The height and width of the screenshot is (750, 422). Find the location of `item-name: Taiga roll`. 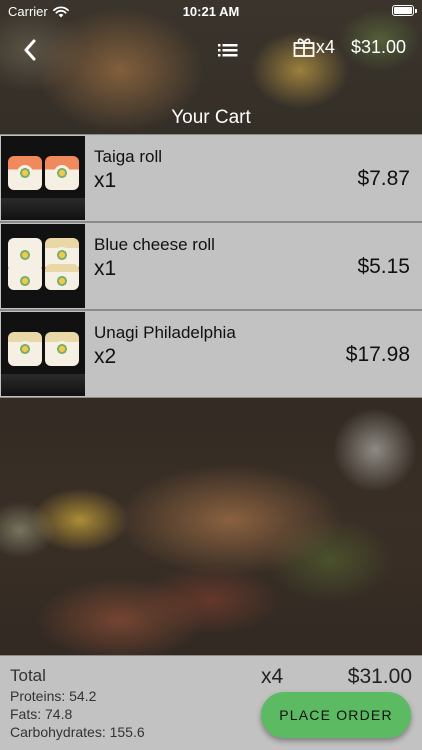

item-name: Taiga roll is located at coordinates (128, 156).